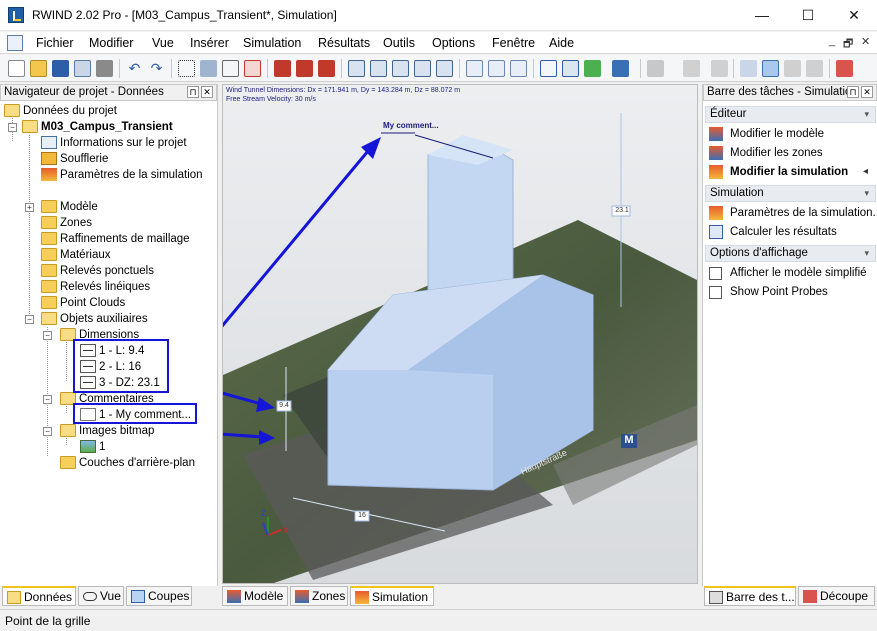 Image resolution: width=877 pixels, height=631 pixels. Describe the element at coordinates (474, 68) in the screenshot. I see `refresh-icon` at that location.